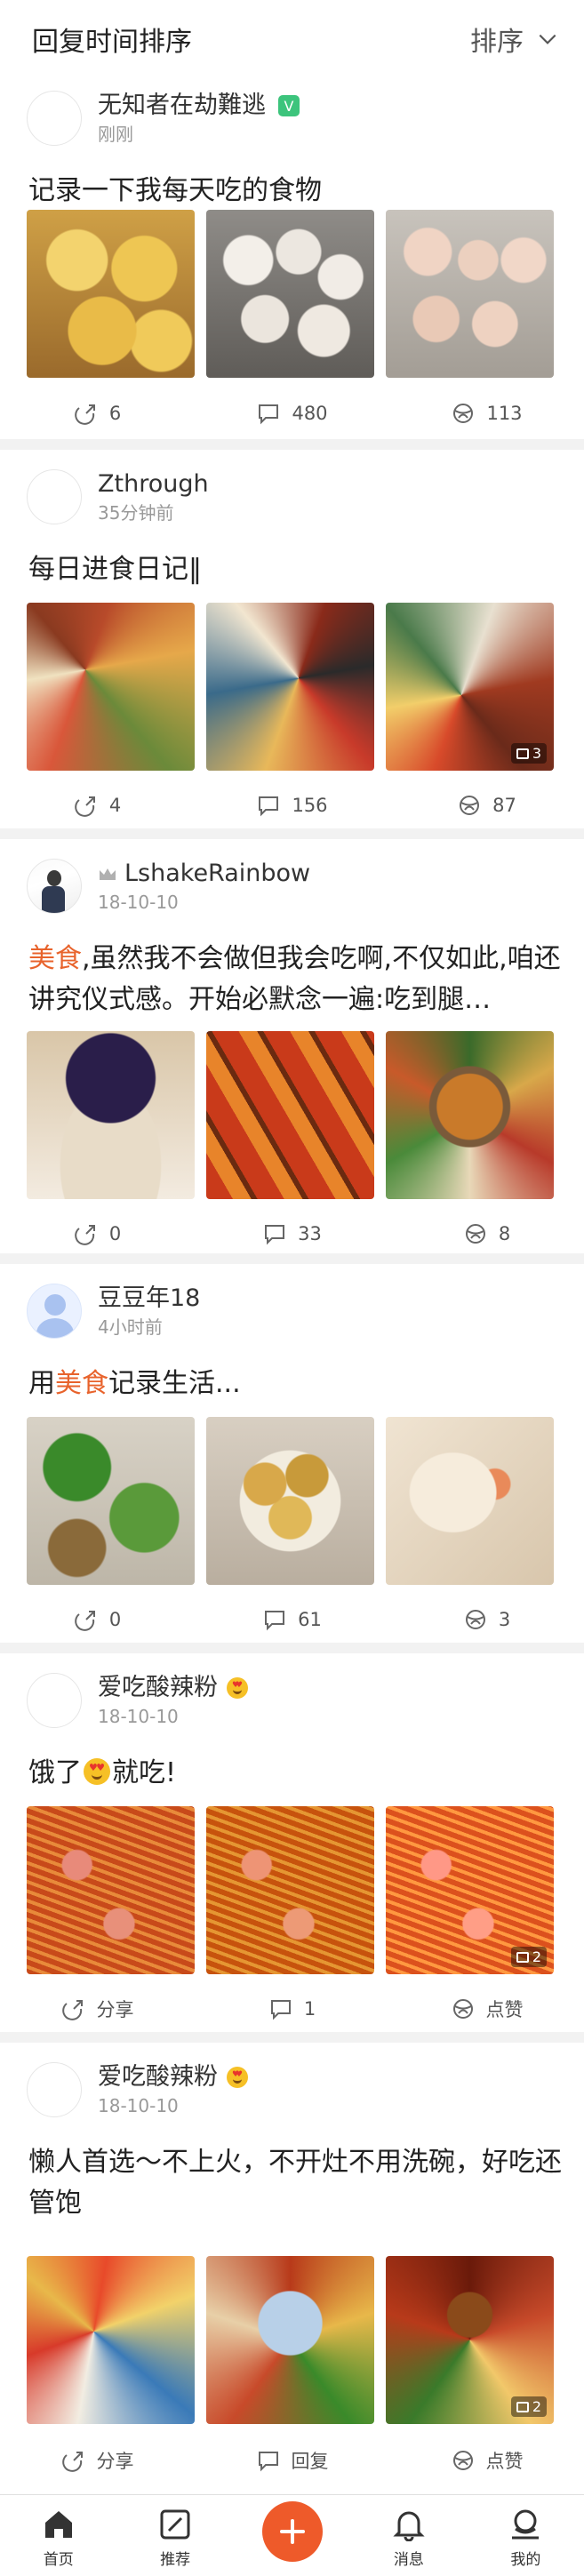 Image resolution: width=584 pixels, height=2576 pixels. I want to click on comment-count: 156, so click(310, 805).